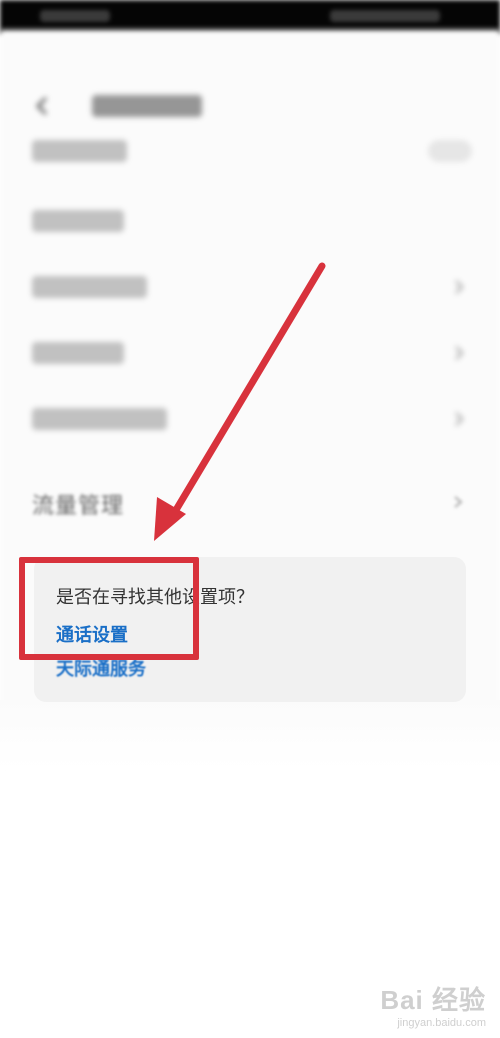 This screenshot has width=500, height=1038. I want to click on traffic-management-row: 流量管理, so click(250, 503).